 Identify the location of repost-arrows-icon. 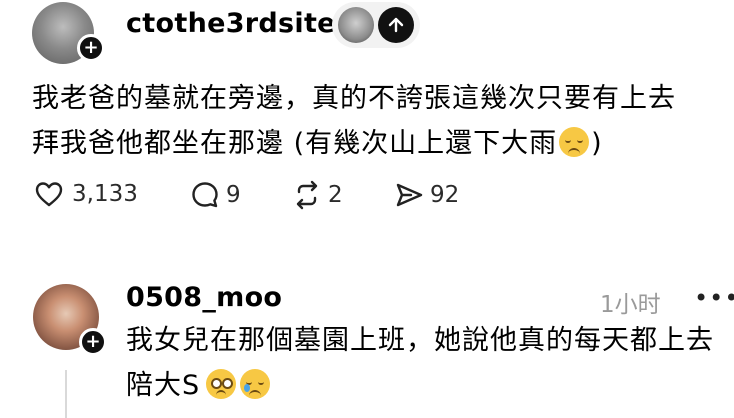
(307, 195).